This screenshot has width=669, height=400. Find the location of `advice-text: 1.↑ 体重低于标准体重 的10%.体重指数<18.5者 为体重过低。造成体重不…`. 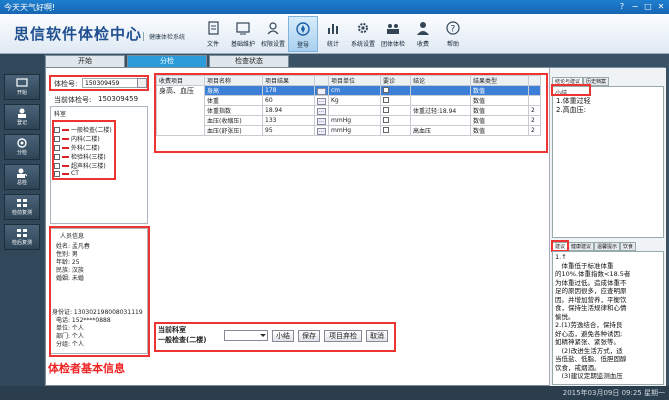

advice-text: 1.↑ 体重低于标准体重 的10%.体重指数<18.5者 为体重过低。造成体重不… is located at coordinates (593, 316).